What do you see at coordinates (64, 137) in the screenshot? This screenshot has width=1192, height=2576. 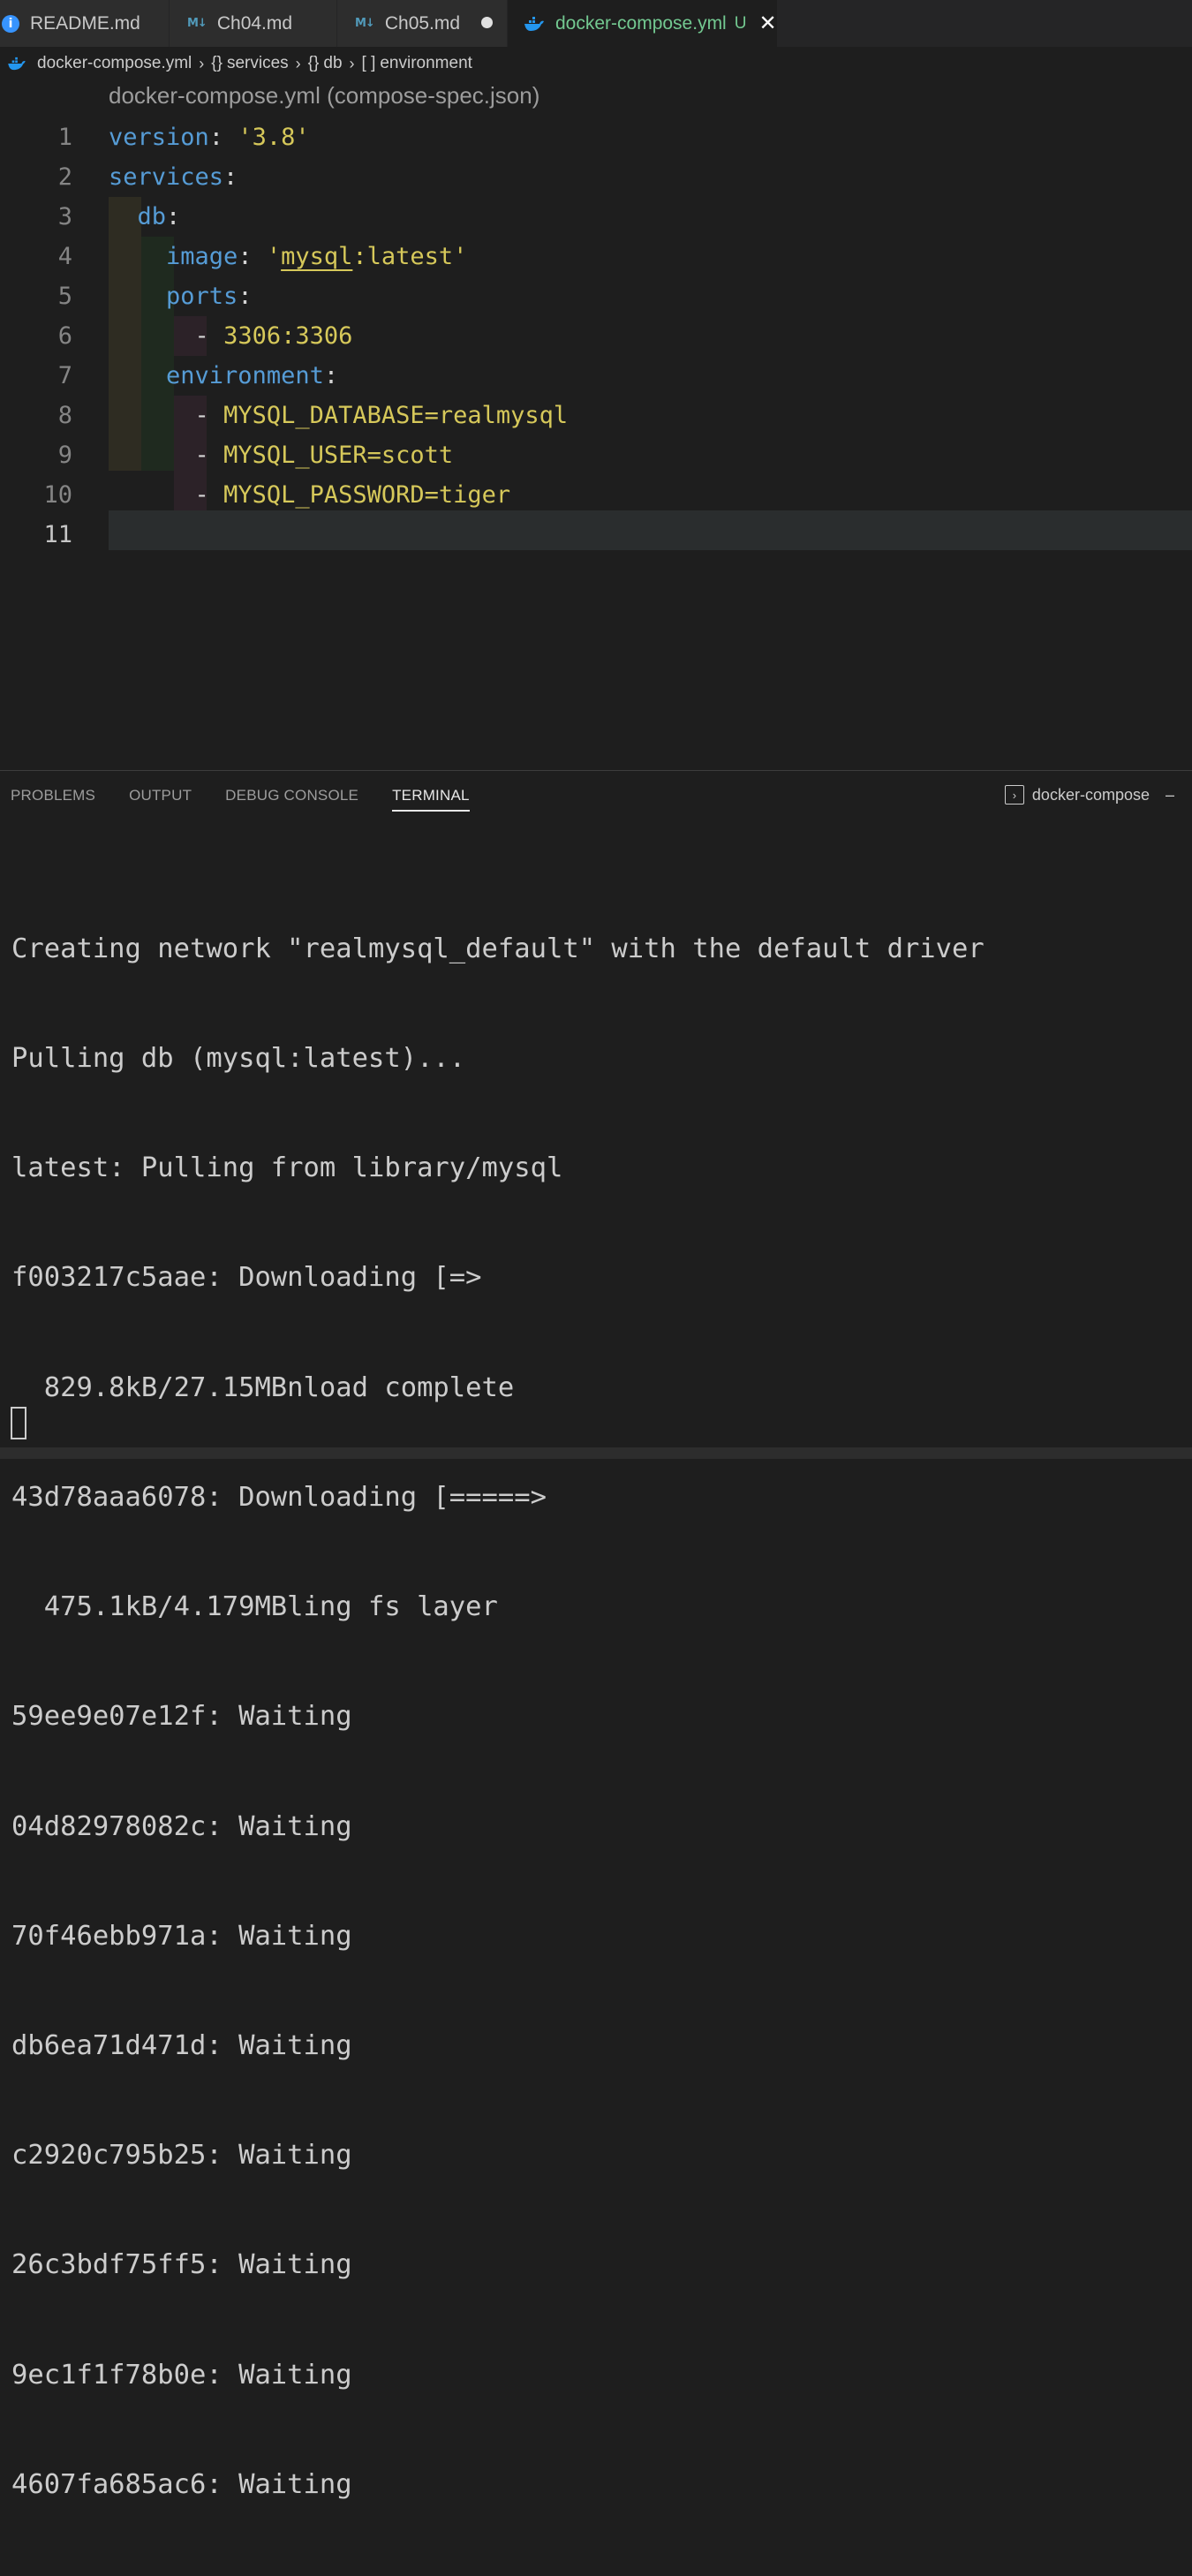 I see `line-number: 1` at bounding box center [64, 137].